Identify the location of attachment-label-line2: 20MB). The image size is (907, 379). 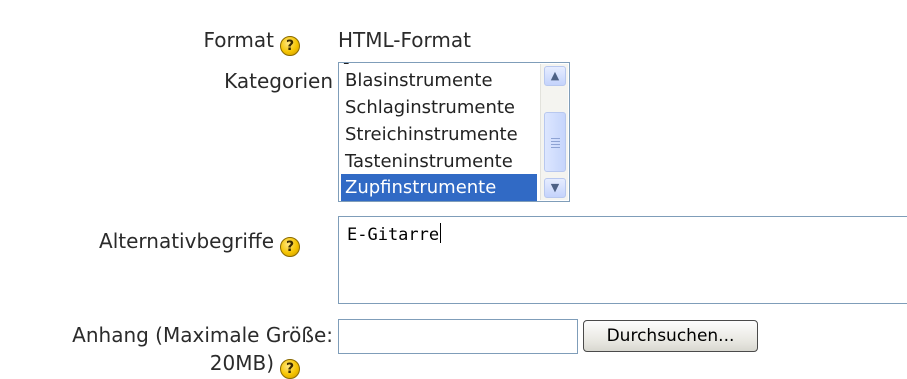
(241, 363).